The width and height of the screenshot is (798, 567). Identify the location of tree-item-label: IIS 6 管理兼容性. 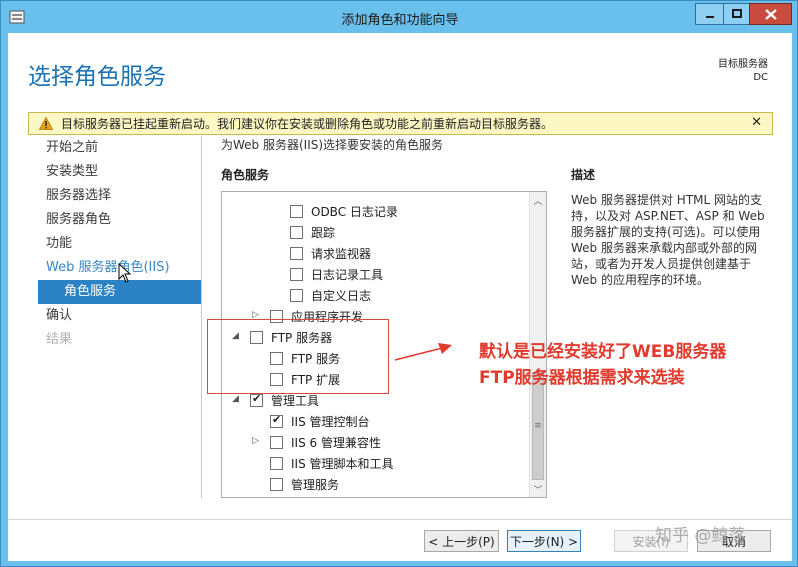
(336, 442).